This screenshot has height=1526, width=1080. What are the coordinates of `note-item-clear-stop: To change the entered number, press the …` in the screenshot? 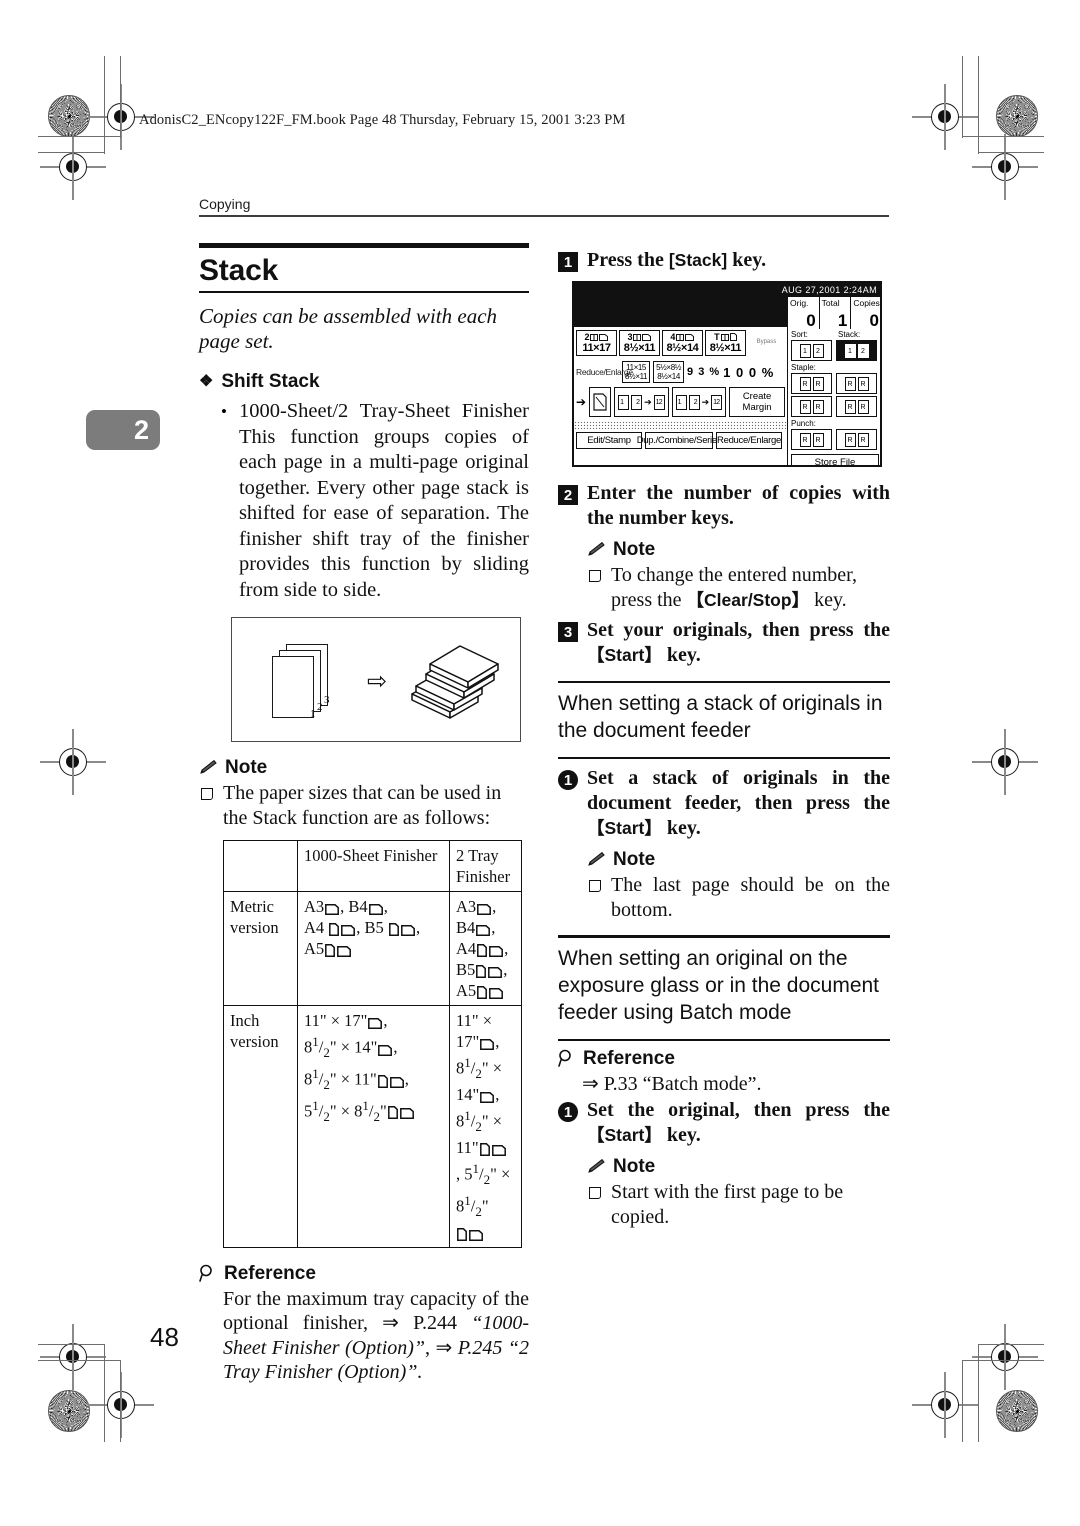 It's located at (739, 587).